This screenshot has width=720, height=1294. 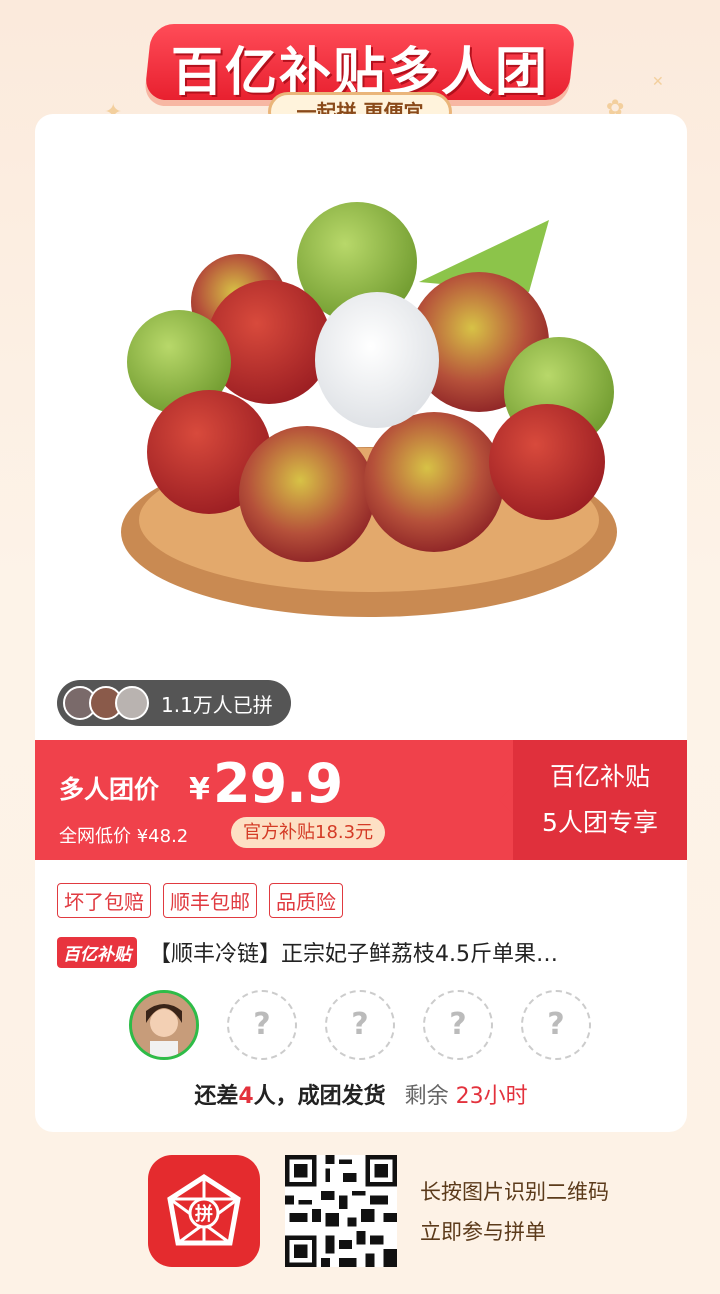 I want to click on pinduoduo-logo: 拼, so click(x=204, y=1211).